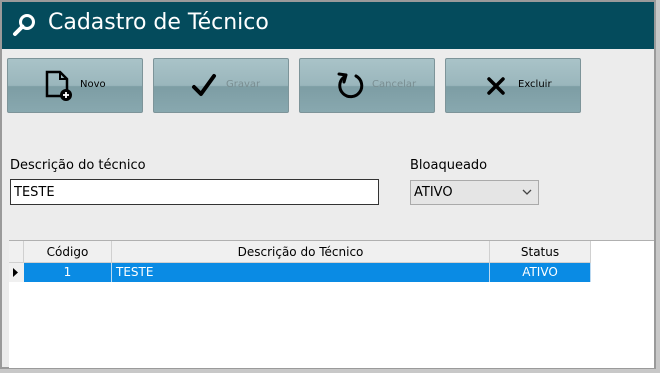  I want to click on descricao-input, so click(194, 192).